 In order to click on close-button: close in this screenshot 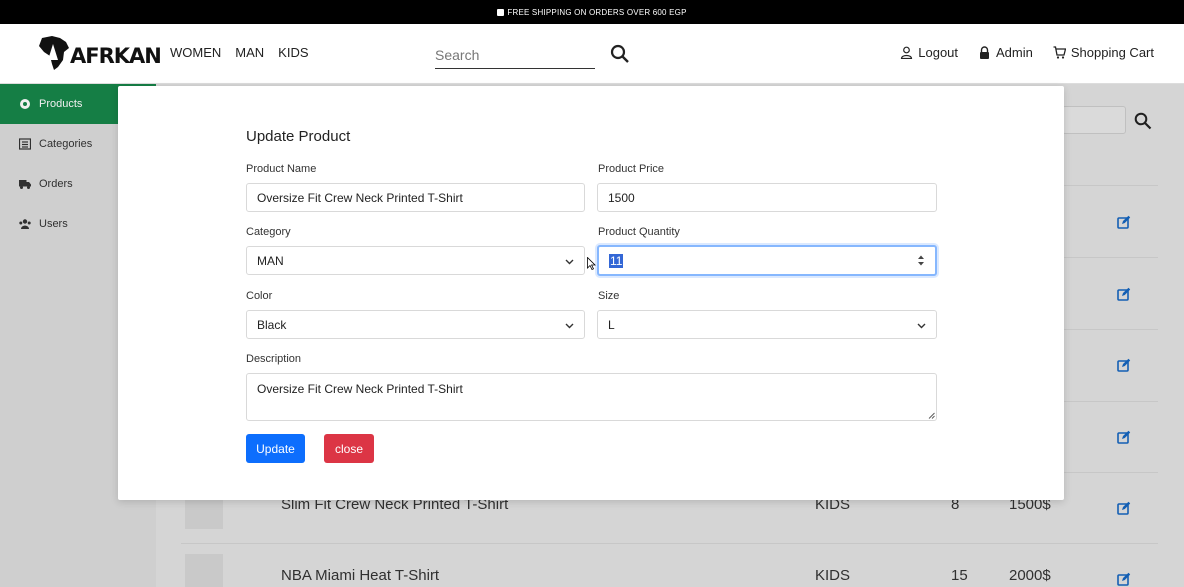, I will do `click(349, 448)`.